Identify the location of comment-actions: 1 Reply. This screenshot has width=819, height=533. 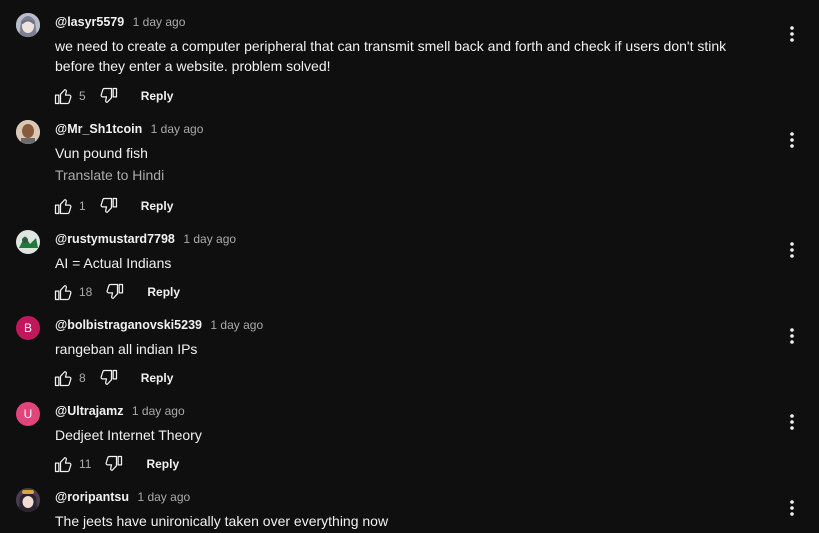
(112, 206).